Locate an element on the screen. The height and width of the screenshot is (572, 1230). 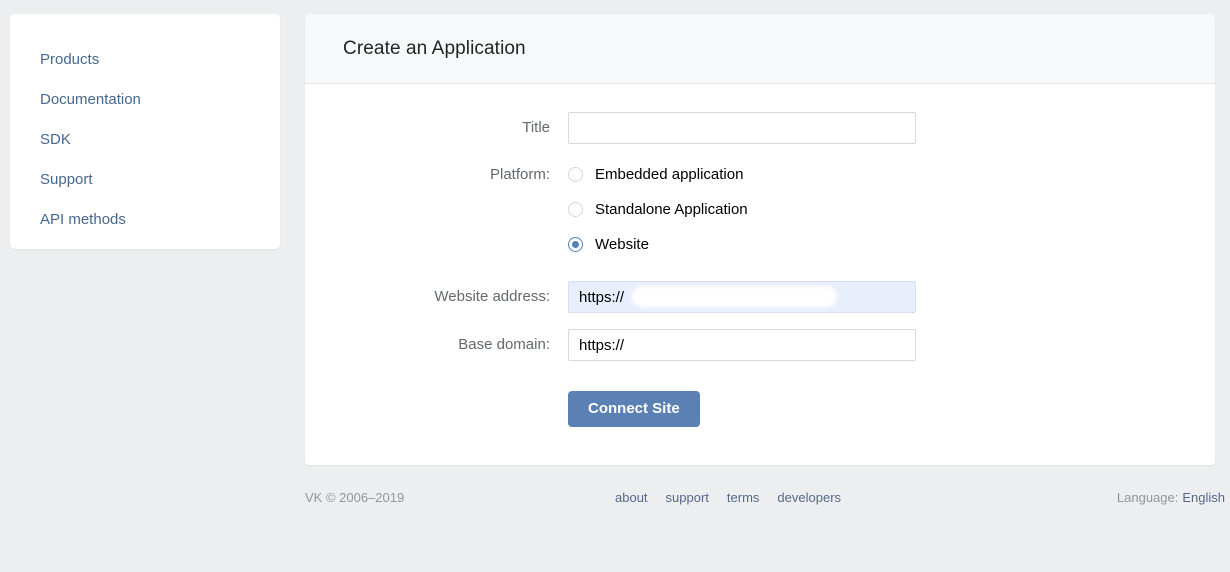
footer-language-label: Language: is located at coordinates (1147, 497).